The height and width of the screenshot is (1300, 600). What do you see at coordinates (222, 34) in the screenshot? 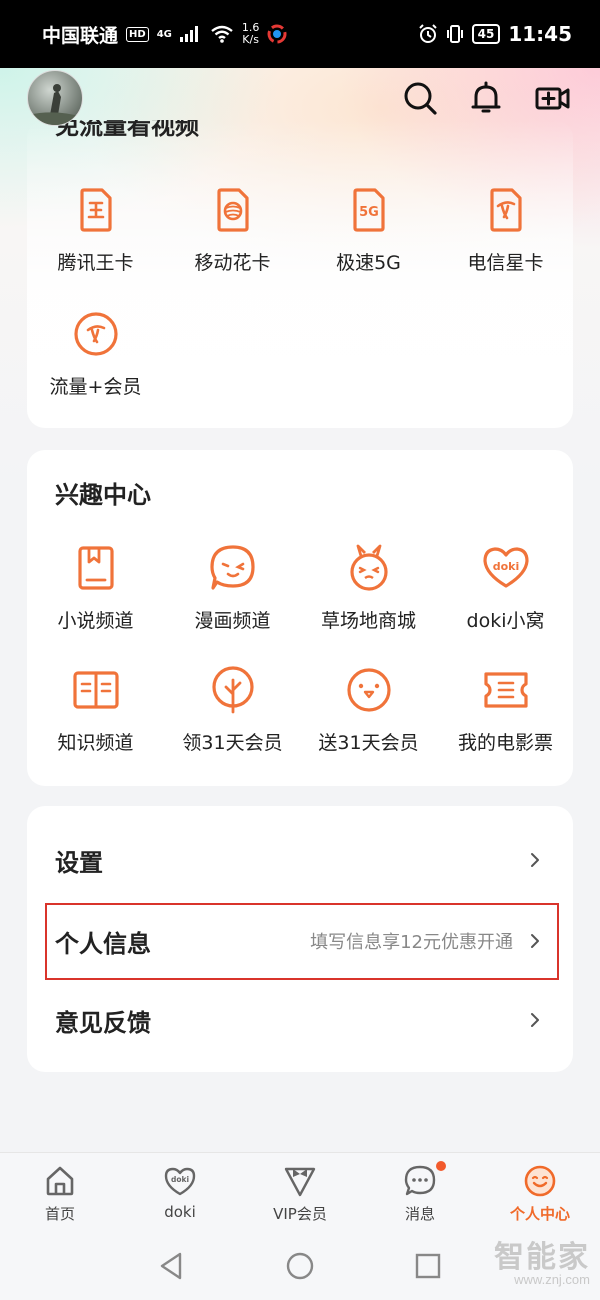
I see `wifi-icon` at bounding box center [222, 34].